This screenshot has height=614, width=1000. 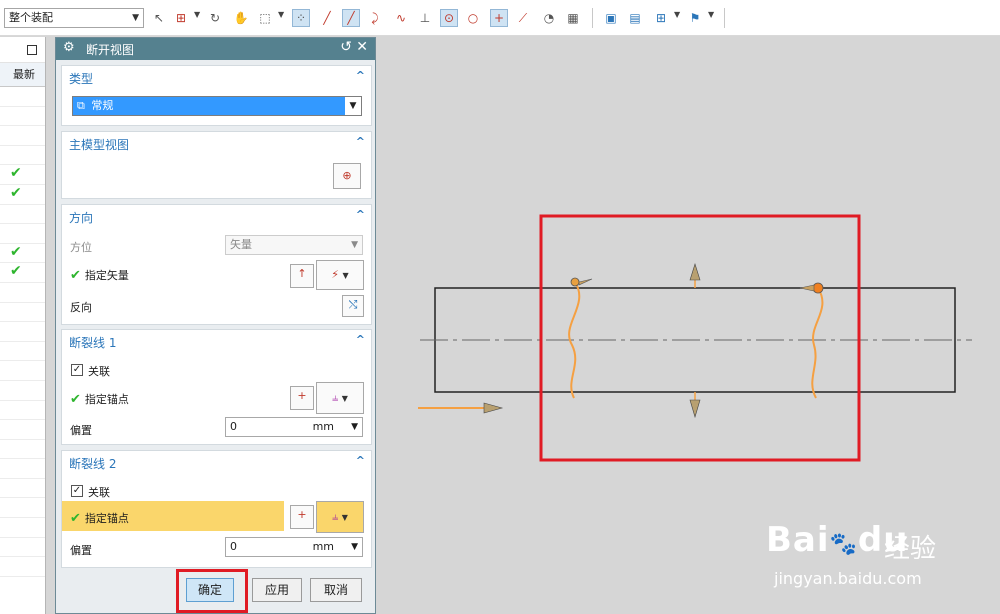 What do you see at coordinates (573, 18) in the screenshot?
I see `grid-icon: ▦` at bounding box center [573, 18].